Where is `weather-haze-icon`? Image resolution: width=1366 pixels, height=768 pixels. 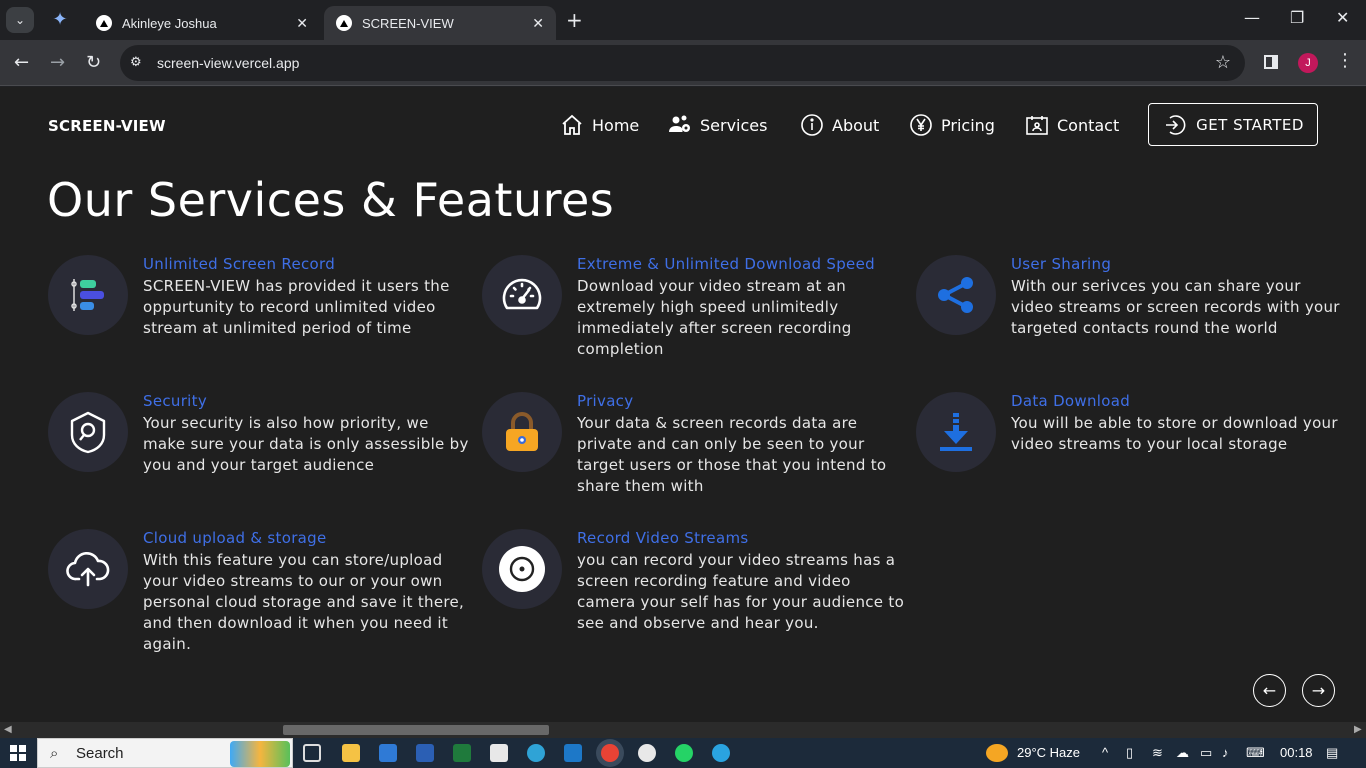
weather-haze-icon is located at coordinates (997, 753).